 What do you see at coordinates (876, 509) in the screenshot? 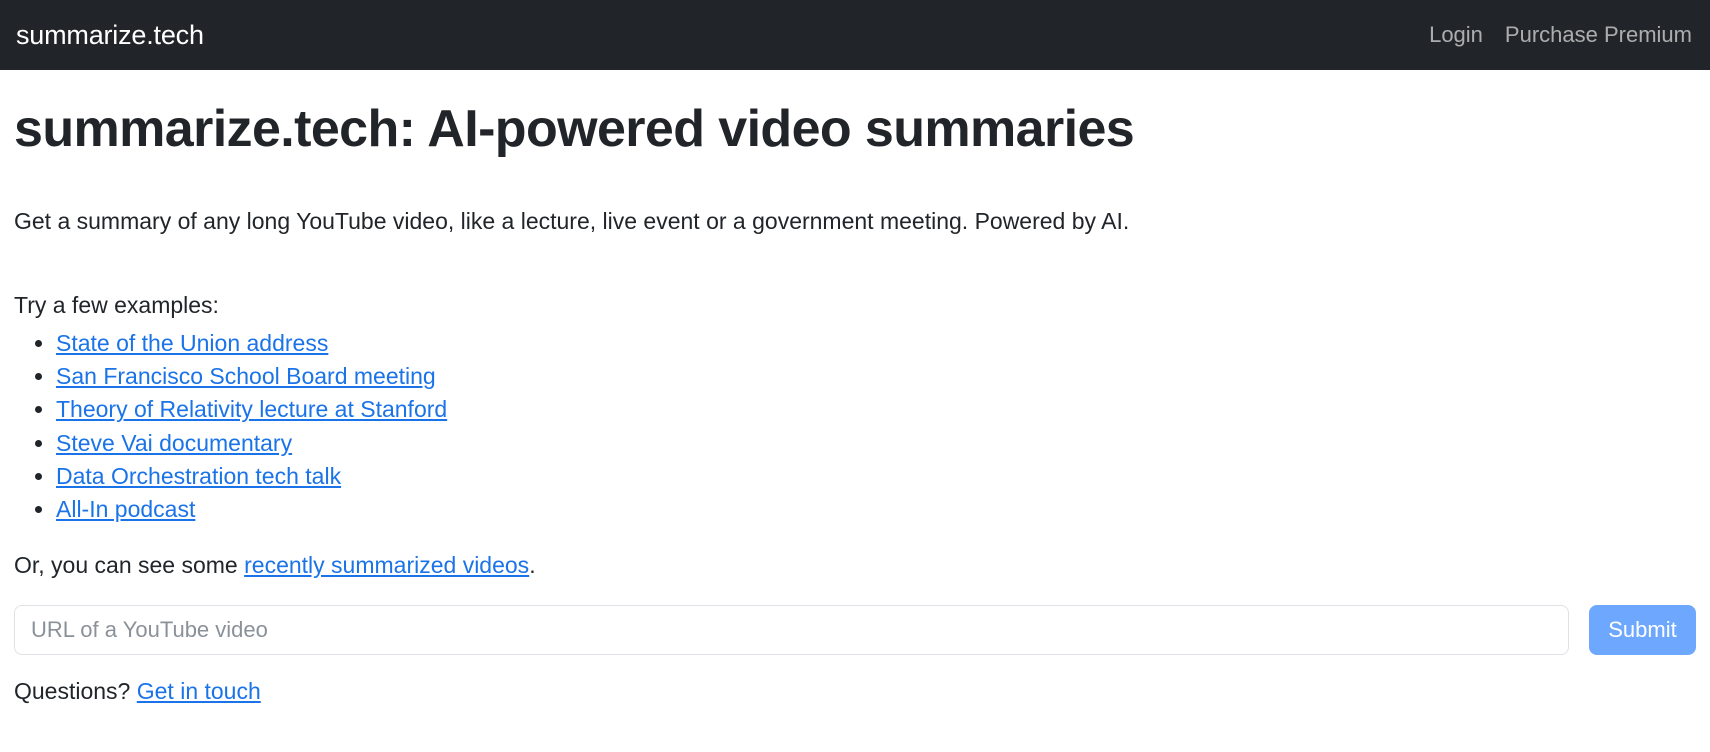
I see `list-item: All-In podcast` at bounding box center [876, 509].